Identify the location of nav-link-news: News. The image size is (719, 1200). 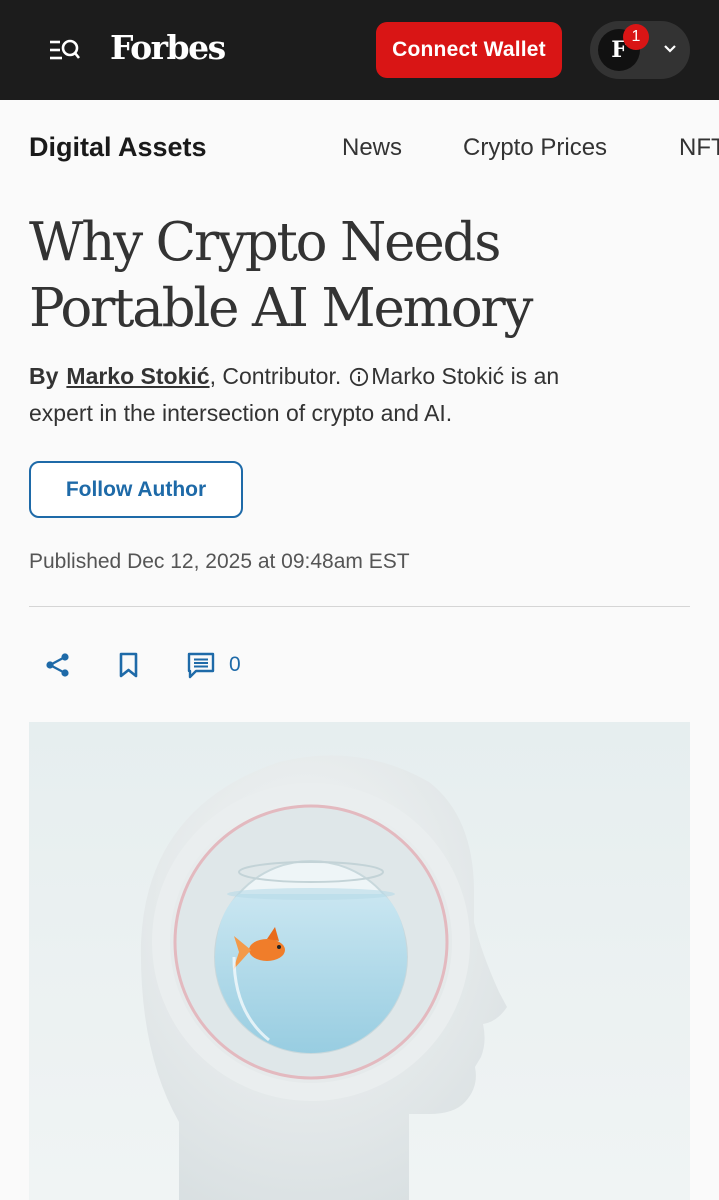
(372, 148).